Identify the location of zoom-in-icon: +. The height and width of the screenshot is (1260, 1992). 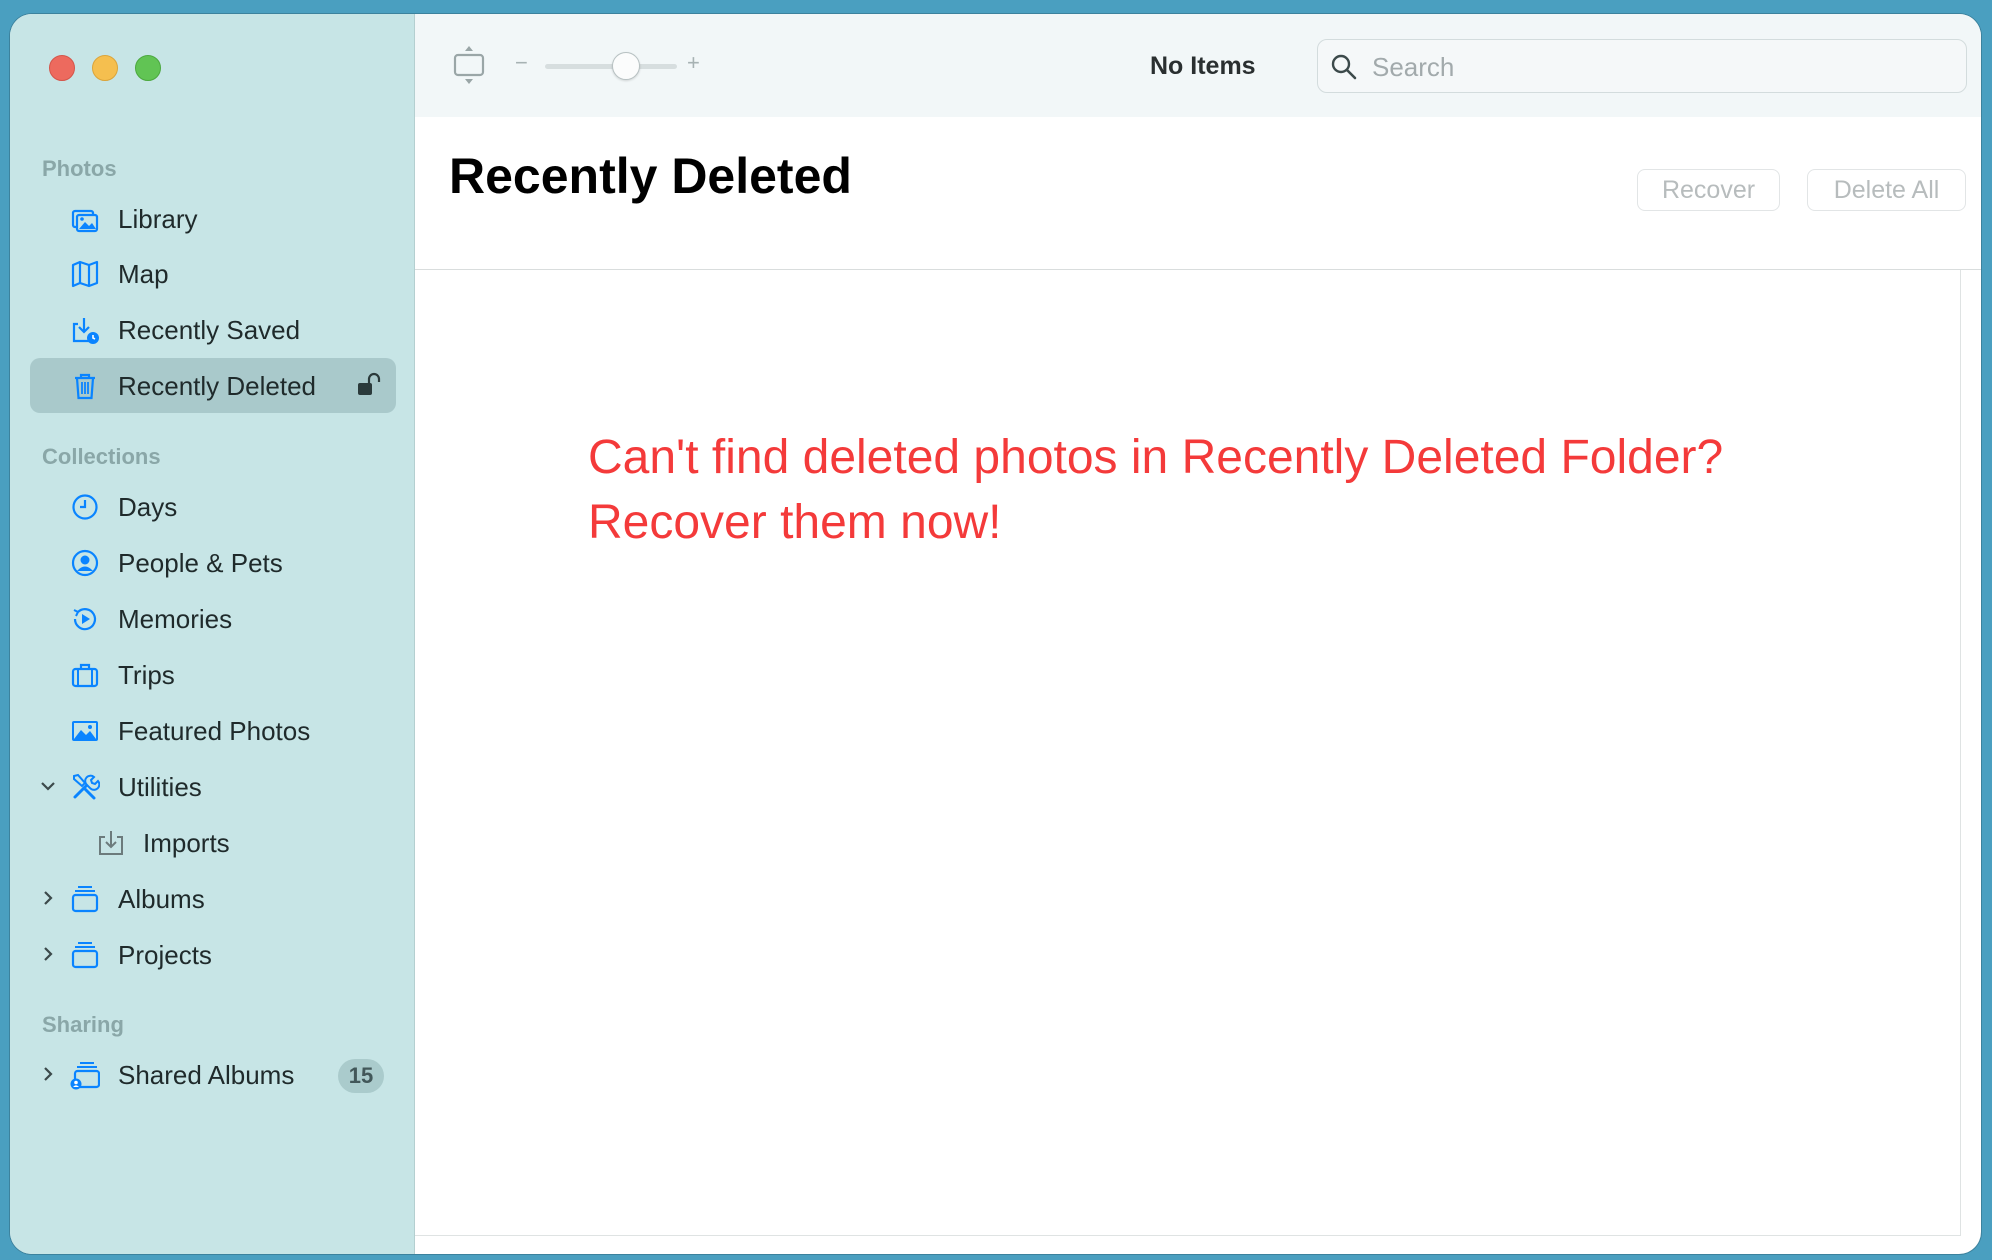
(693, 63).